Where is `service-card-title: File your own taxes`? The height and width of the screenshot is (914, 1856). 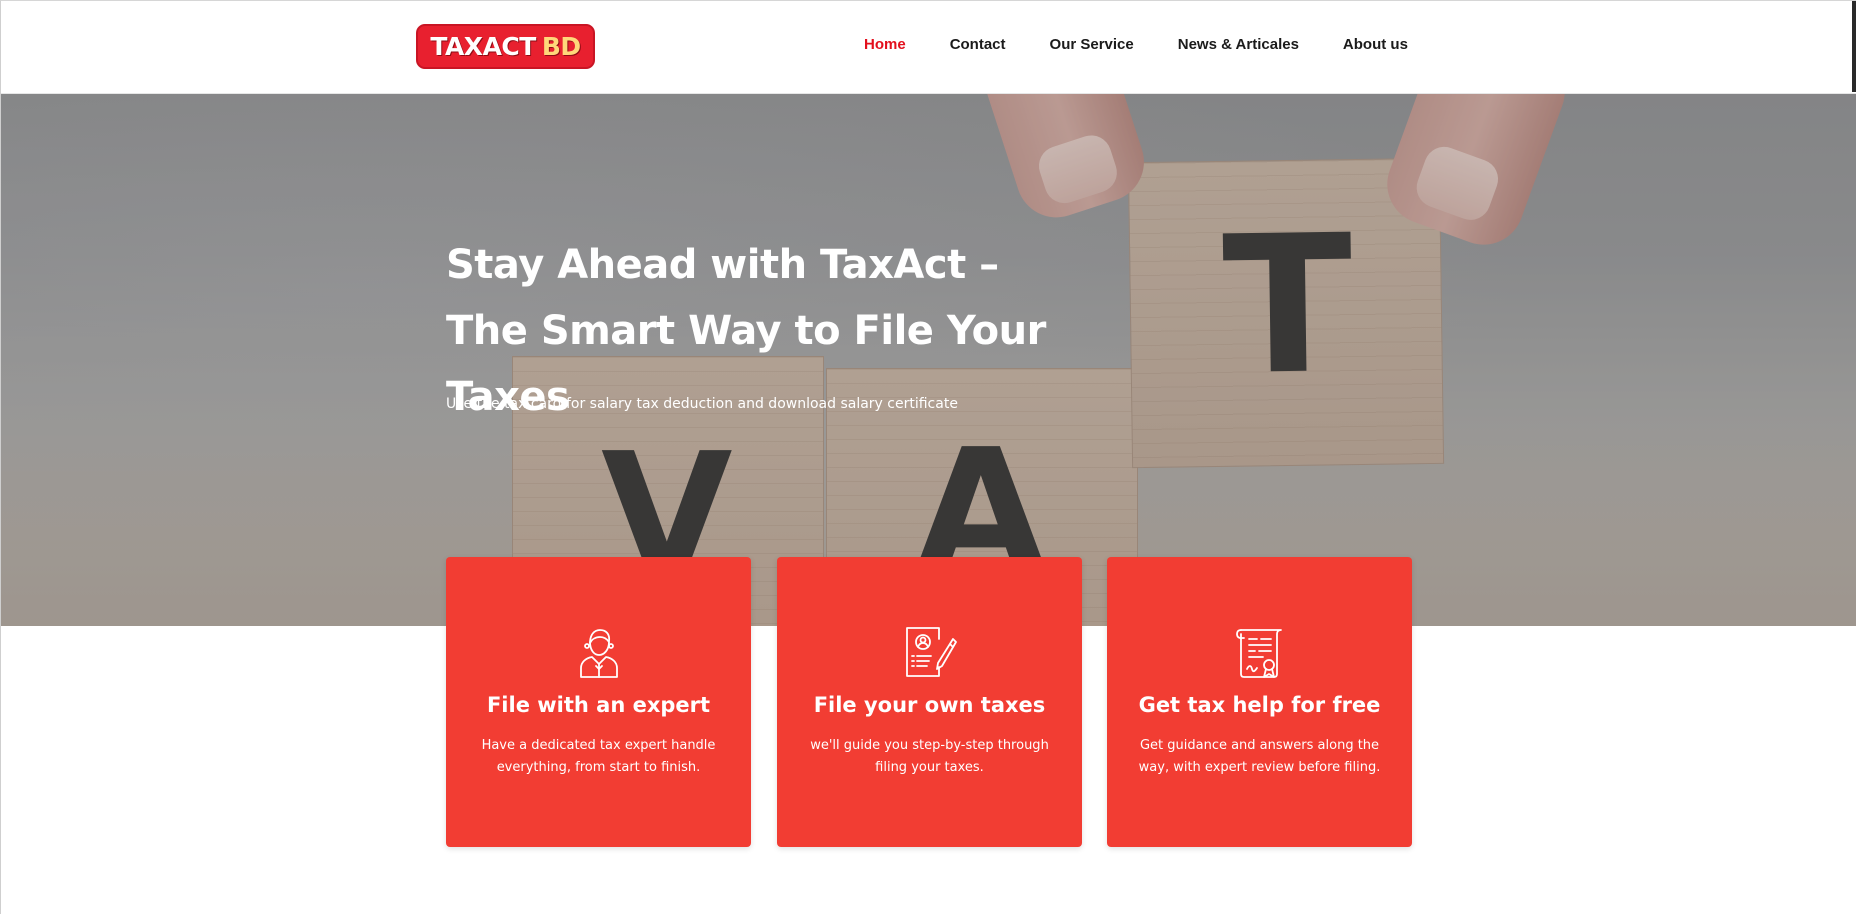 service-card-title: File your own taxes is located at coordinates (929, 705).